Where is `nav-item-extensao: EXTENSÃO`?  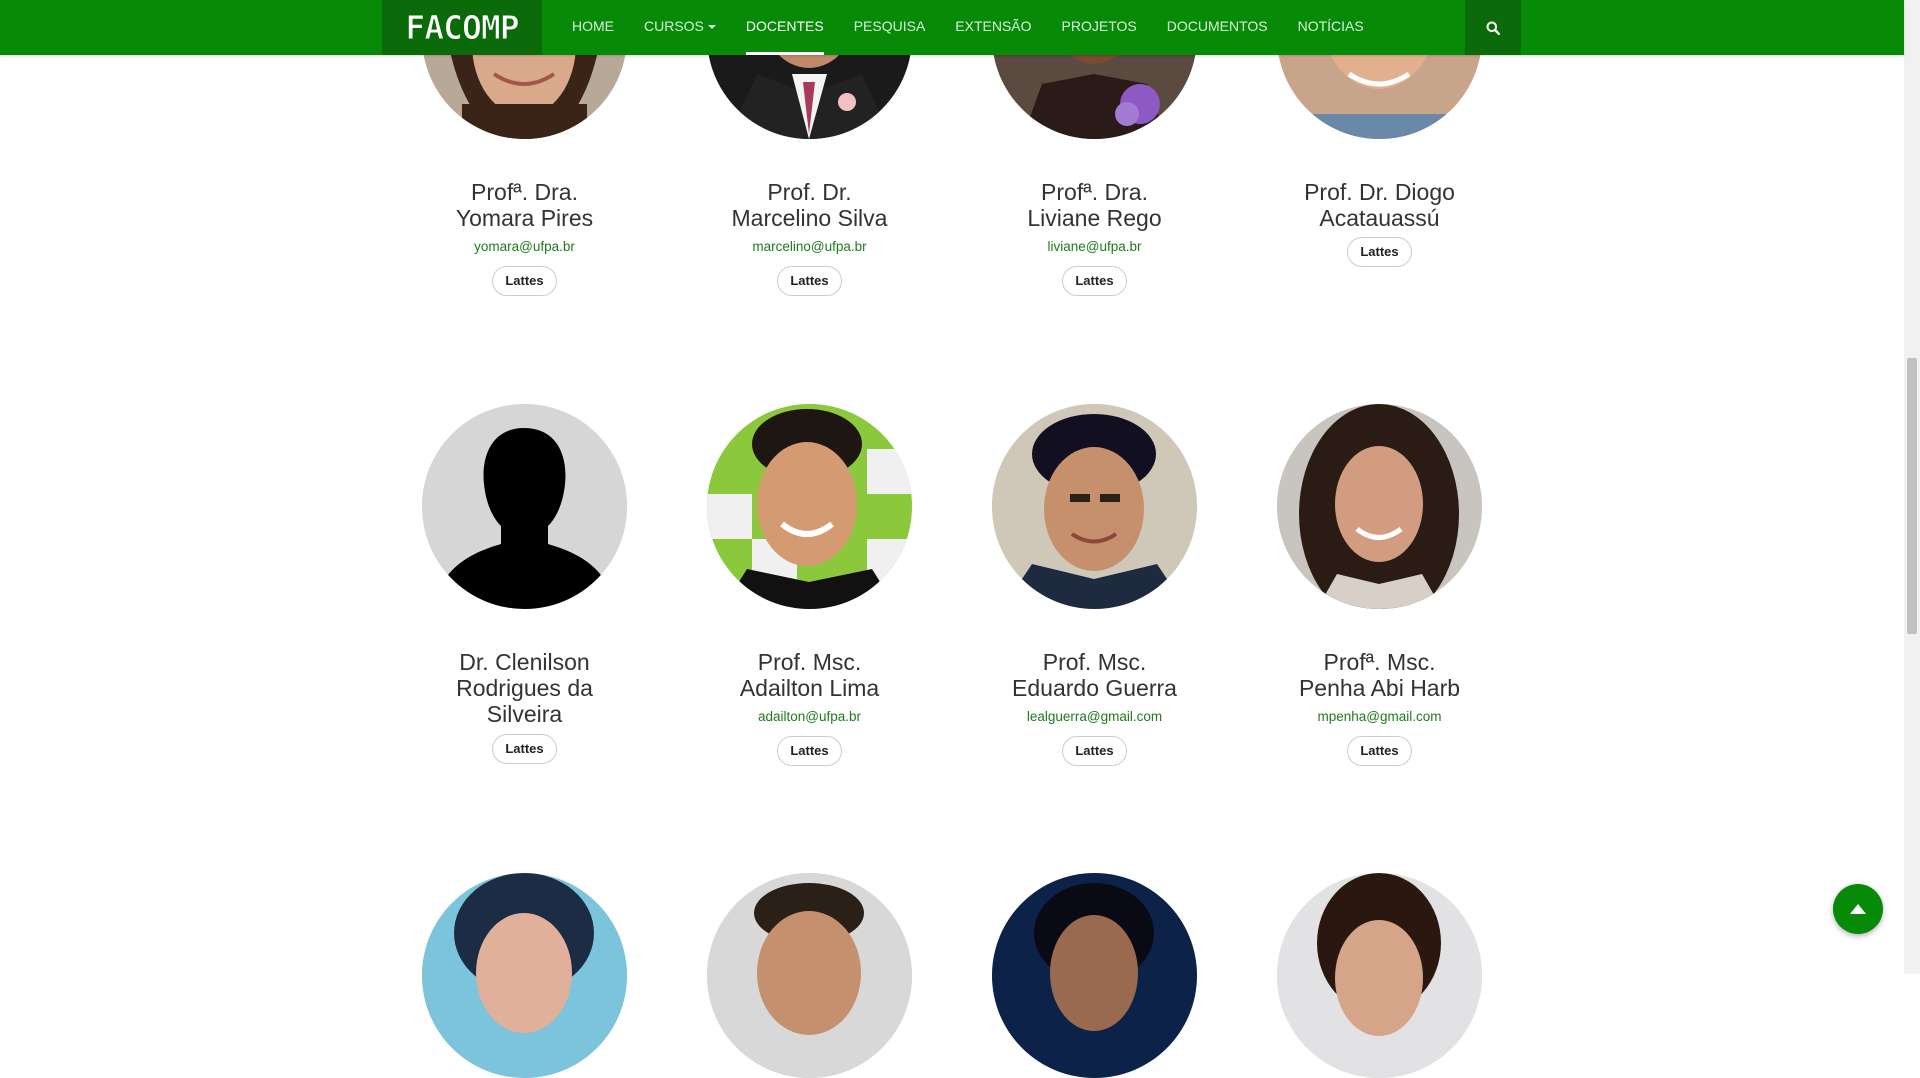 nav-item-extensao: EXTENSÃO is located at coordinates (993, 27).